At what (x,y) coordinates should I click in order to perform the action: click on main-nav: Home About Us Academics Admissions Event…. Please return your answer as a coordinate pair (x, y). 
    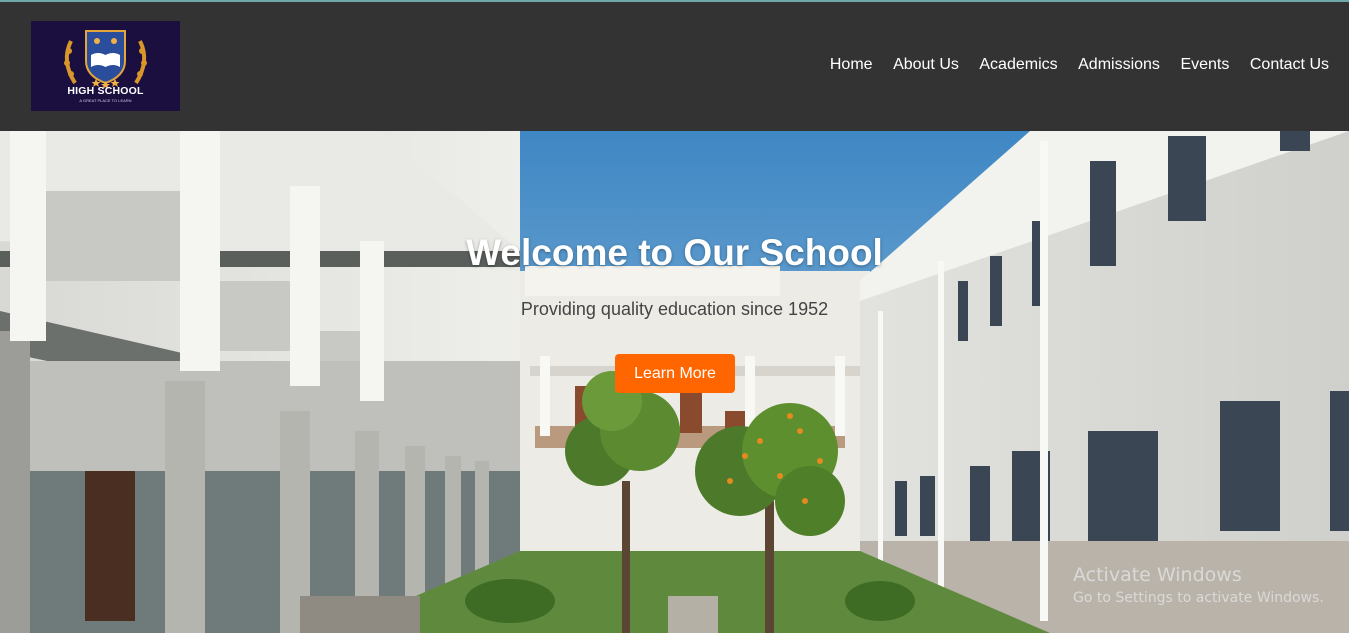
    Looking at the image, I should click on (1069, 65).